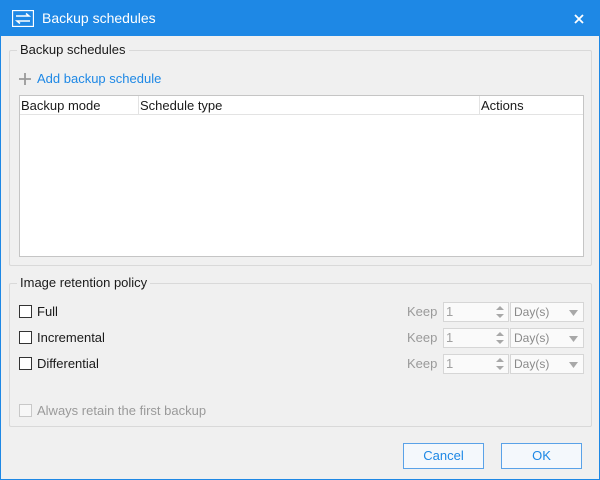 The height and width of the screenshot is (480, 600). I want to click on full-keep-value: 1, so click(450, 311).